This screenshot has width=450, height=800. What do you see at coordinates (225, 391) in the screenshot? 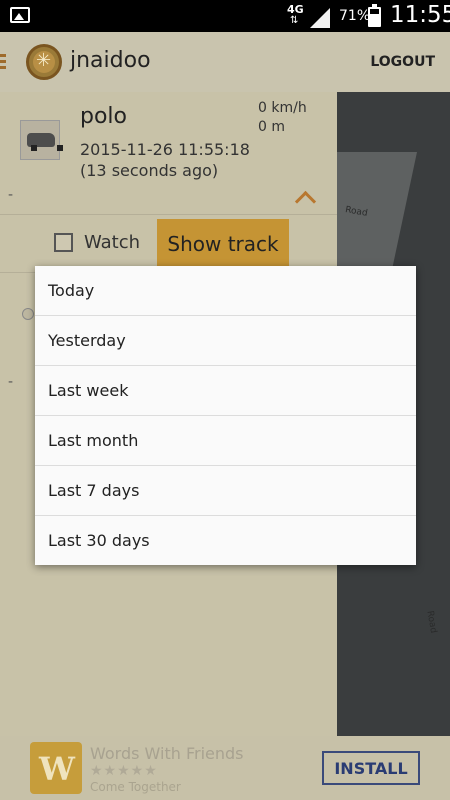
I see `menu-item-last-week: Last week` at bounding box center [225, 391].